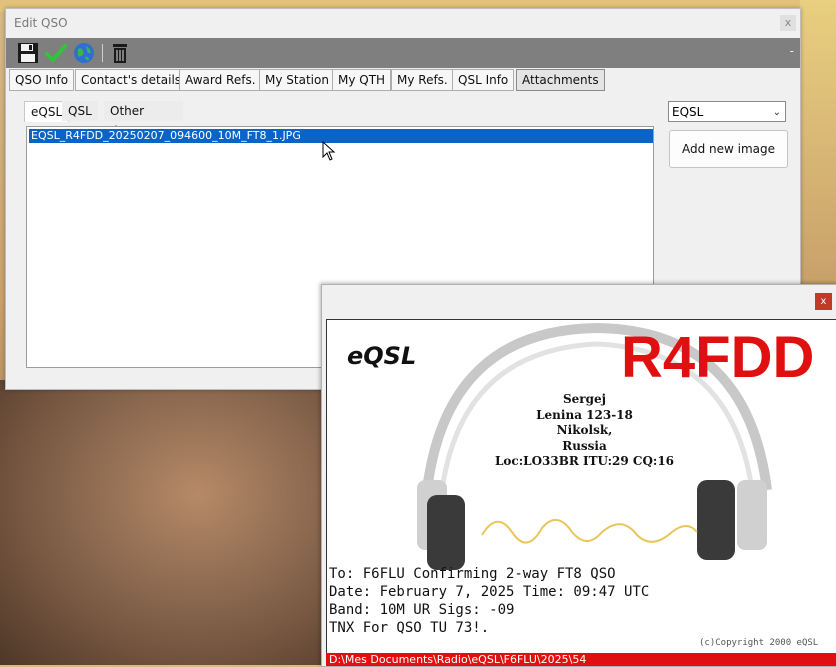  Describe the element at coordinates (727, 111) in the screenshot. I see `attachment-type-select: EQSL ⌄` at that location.